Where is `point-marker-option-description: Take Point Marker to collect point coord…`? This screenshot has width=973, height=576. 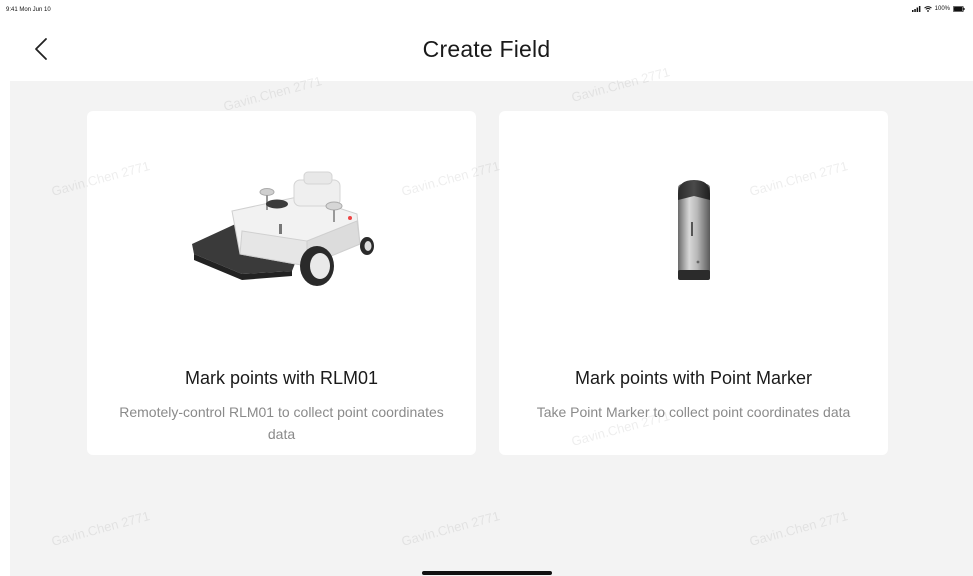
point-marker-option-description: Take Point Marker to collect point coord… is located at coordinates (693, 412).